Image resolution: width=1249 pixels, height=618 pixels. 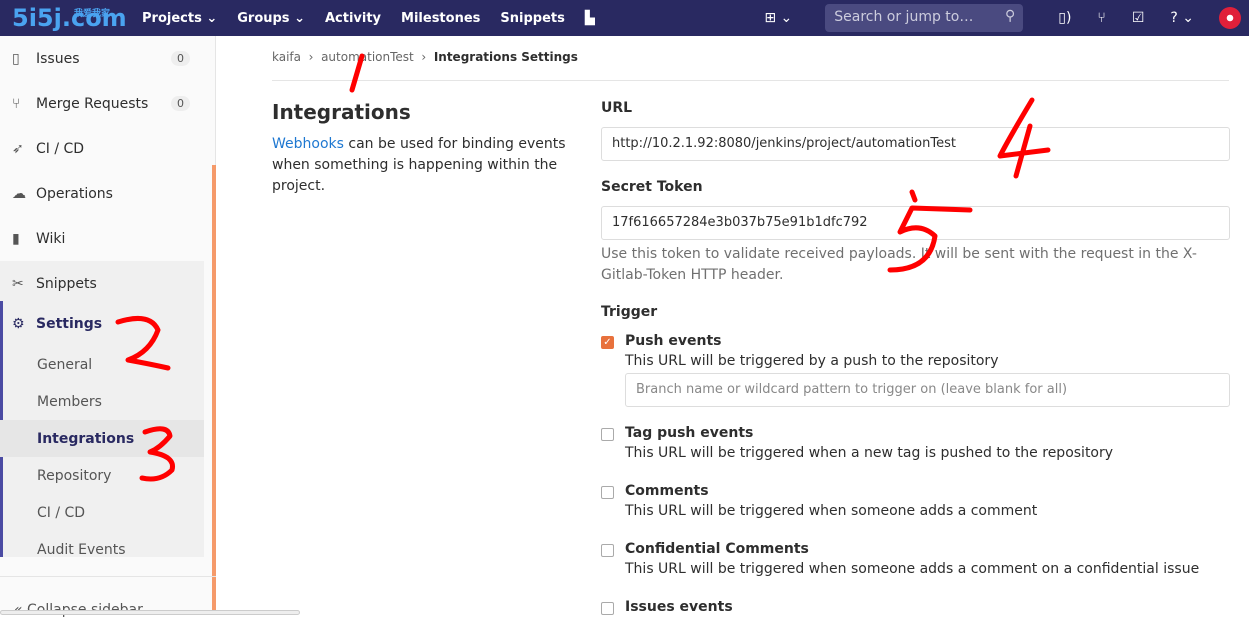 I want to click on divider, so click(x=750, y=80).